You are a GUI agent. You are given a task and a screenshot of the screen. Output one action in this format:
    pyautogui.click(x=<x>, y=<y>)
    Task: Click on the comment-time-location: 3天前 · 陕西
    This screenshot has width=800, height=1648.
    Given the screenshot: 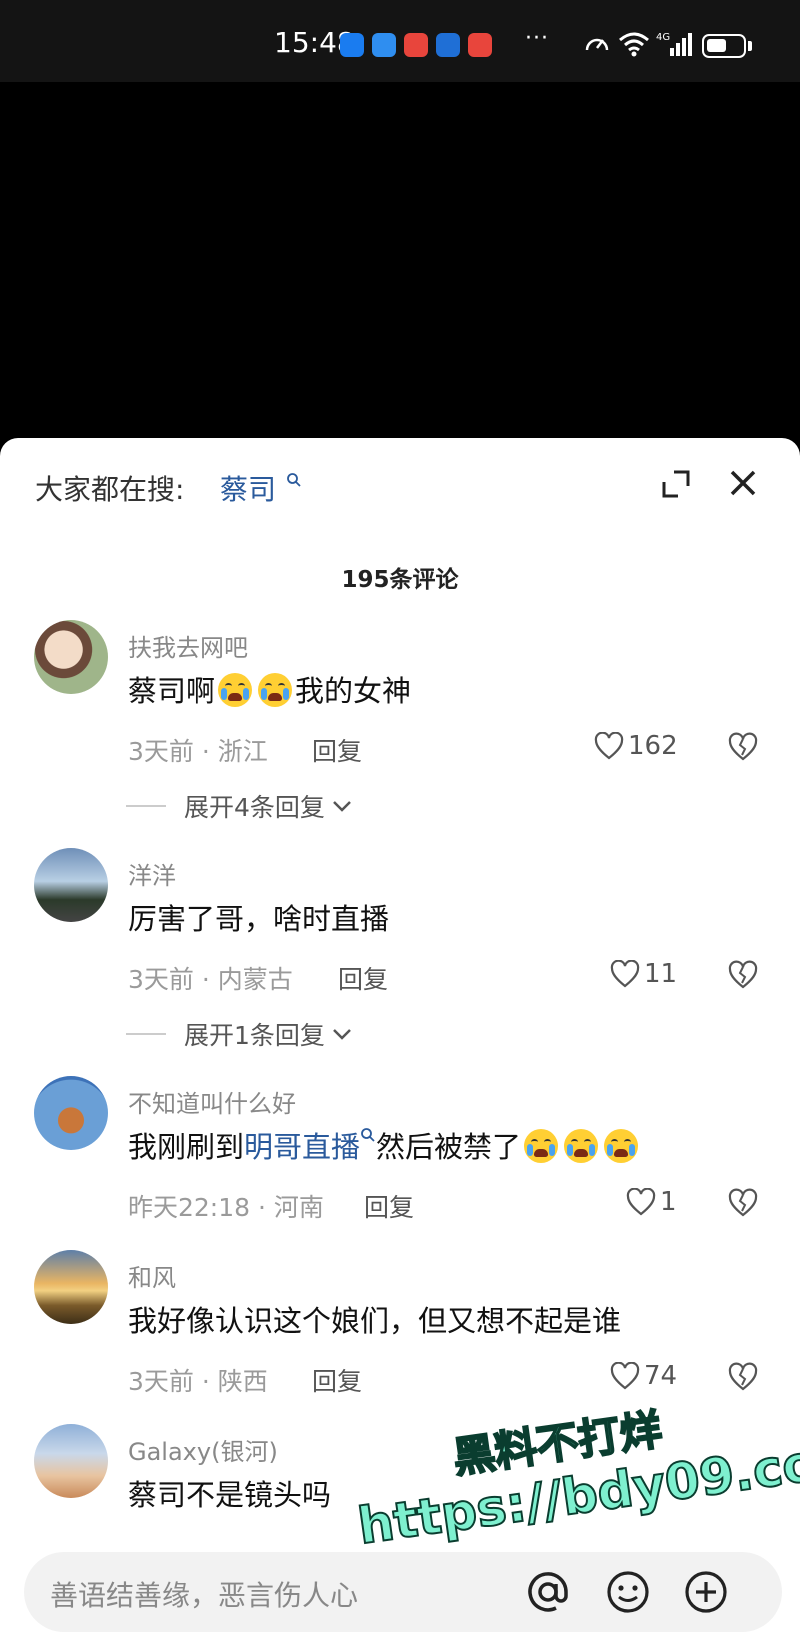 What is the action you would take?
    pyautogui.click(x=198, y=1381)
    